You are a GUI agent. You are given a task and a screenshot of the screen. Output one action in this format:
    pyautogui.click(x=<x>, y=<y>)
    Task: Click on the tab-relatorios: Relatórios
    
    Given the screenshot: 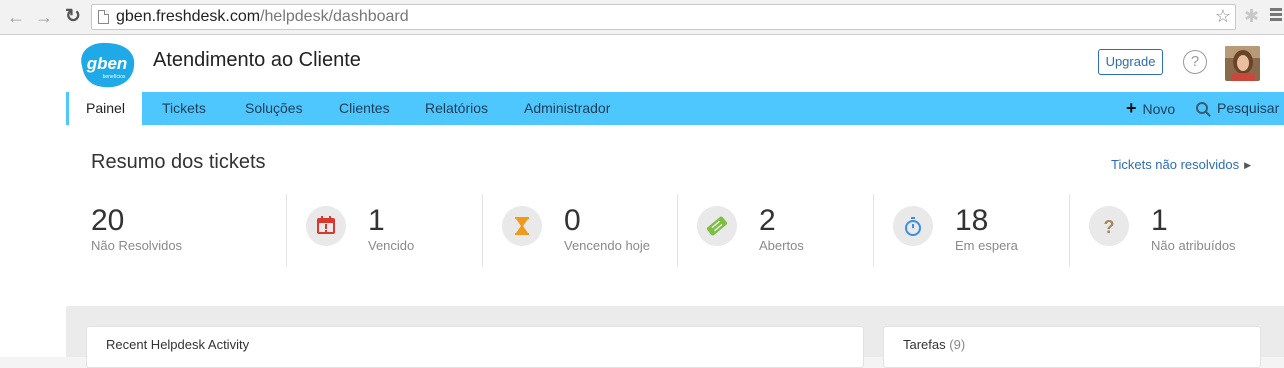 What is the action you would take?
    pyautogui.click(x=456, y=108)
    